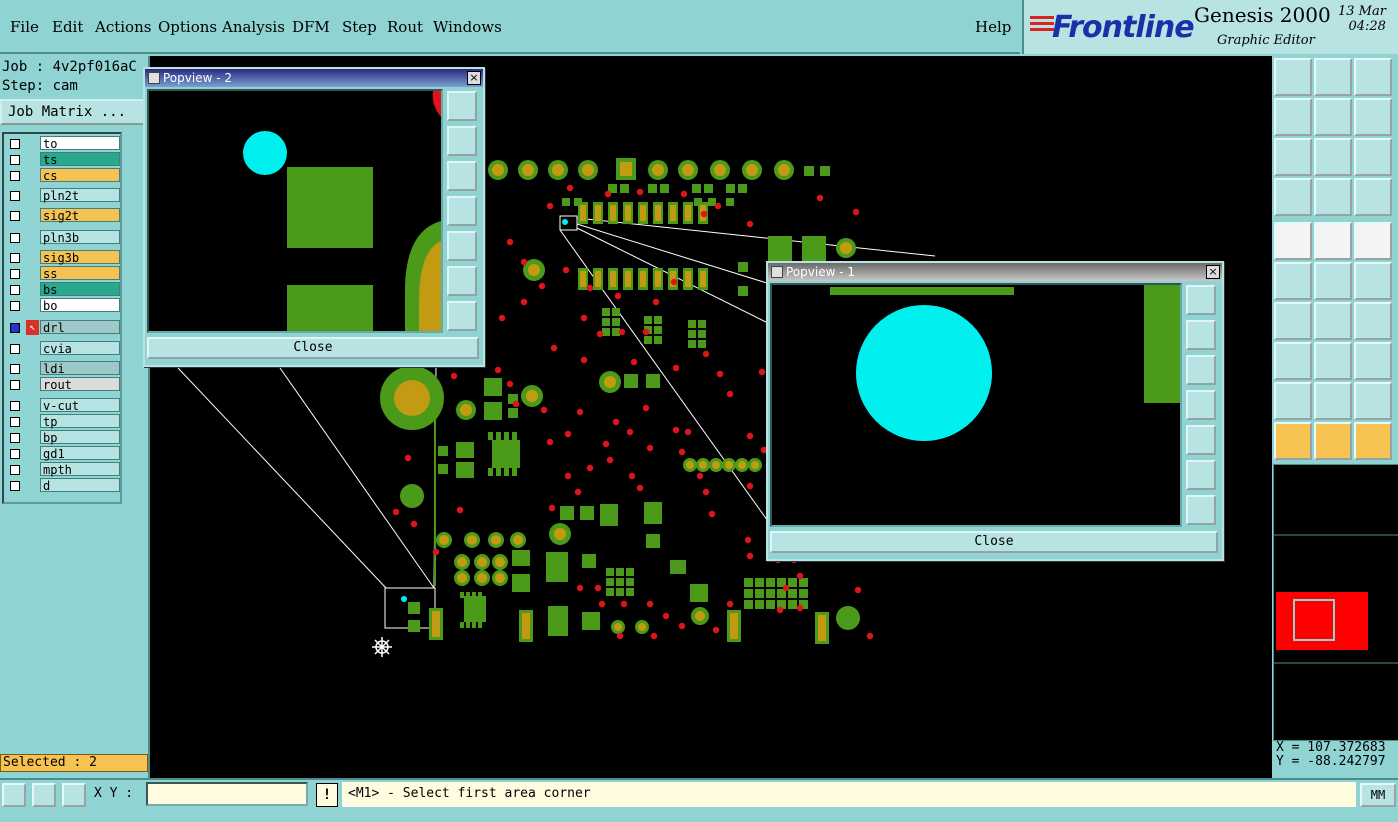 This screenshot has height=822, width=1398. What do you see at coordinates (1373, 401) in the screenshot?
I see `triangle-a2-icon` at bounding box center [1373, 401].